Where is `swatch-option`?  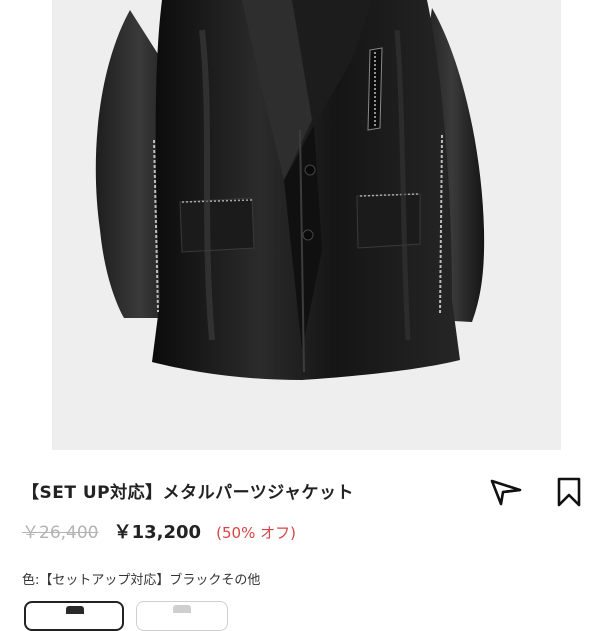 swatch-option is located at coordinates (182, 616).